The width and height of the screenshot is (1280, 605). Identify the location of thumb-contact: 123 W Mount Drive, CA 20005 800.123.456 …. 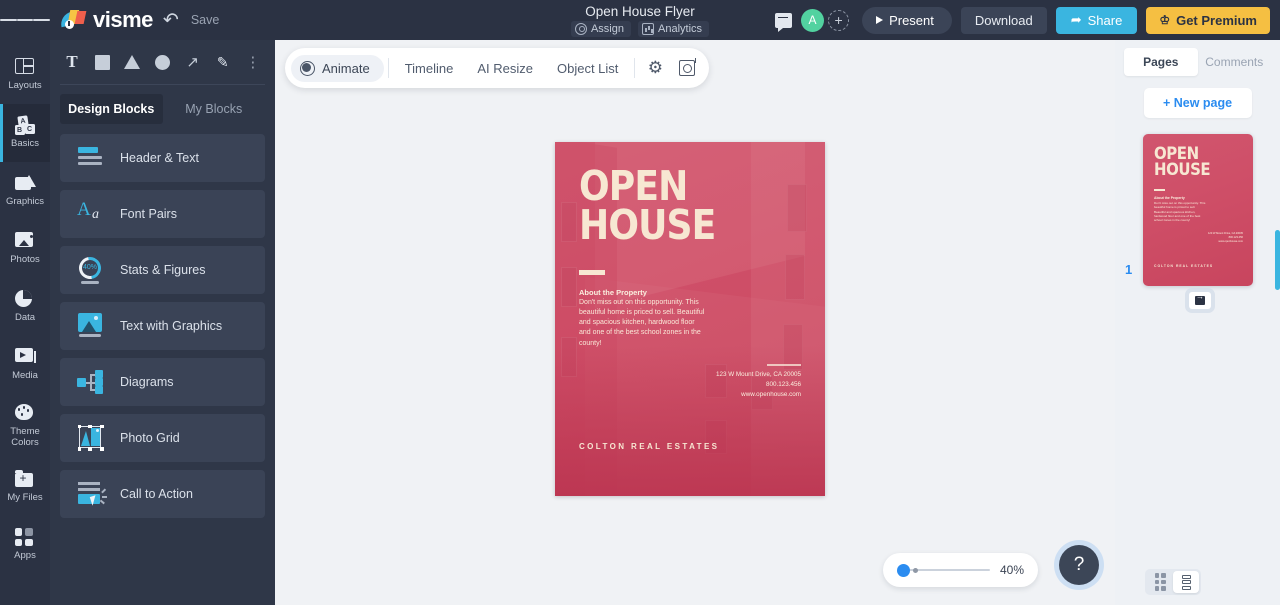
(1215, 238).